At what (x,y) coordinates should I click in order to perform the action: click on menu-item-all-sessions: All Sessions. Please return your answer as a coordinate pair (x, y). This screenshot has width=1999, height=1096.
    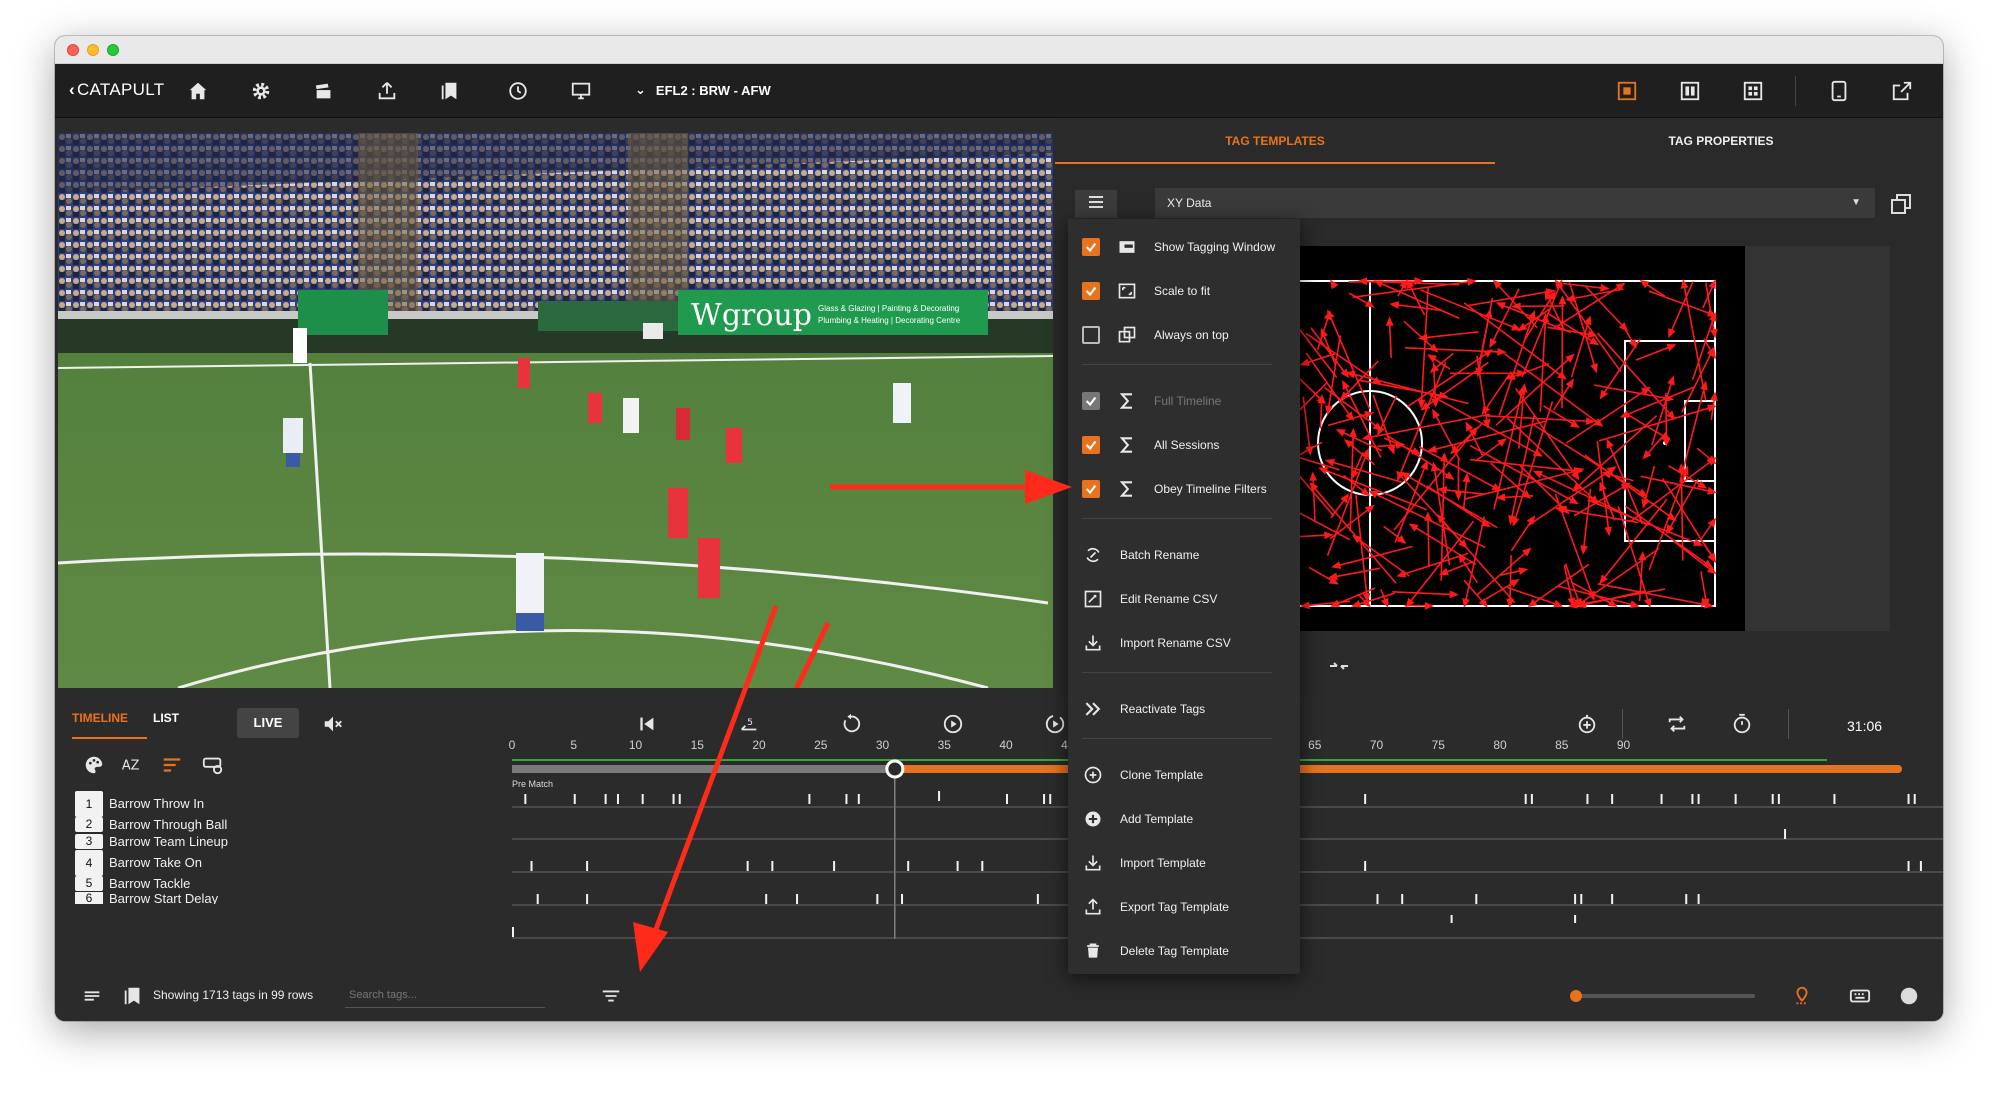
    Looking at the image, I should click on (1184, 445).